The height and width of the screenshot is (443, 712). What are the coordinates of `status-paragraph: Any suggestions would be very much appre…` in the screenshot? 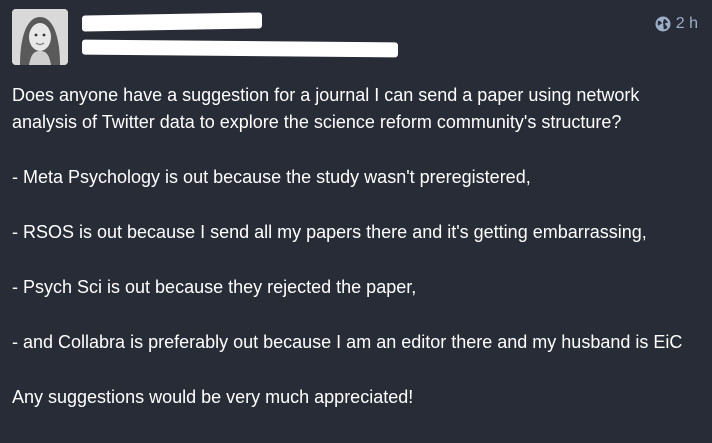 It's located at (213, 397).